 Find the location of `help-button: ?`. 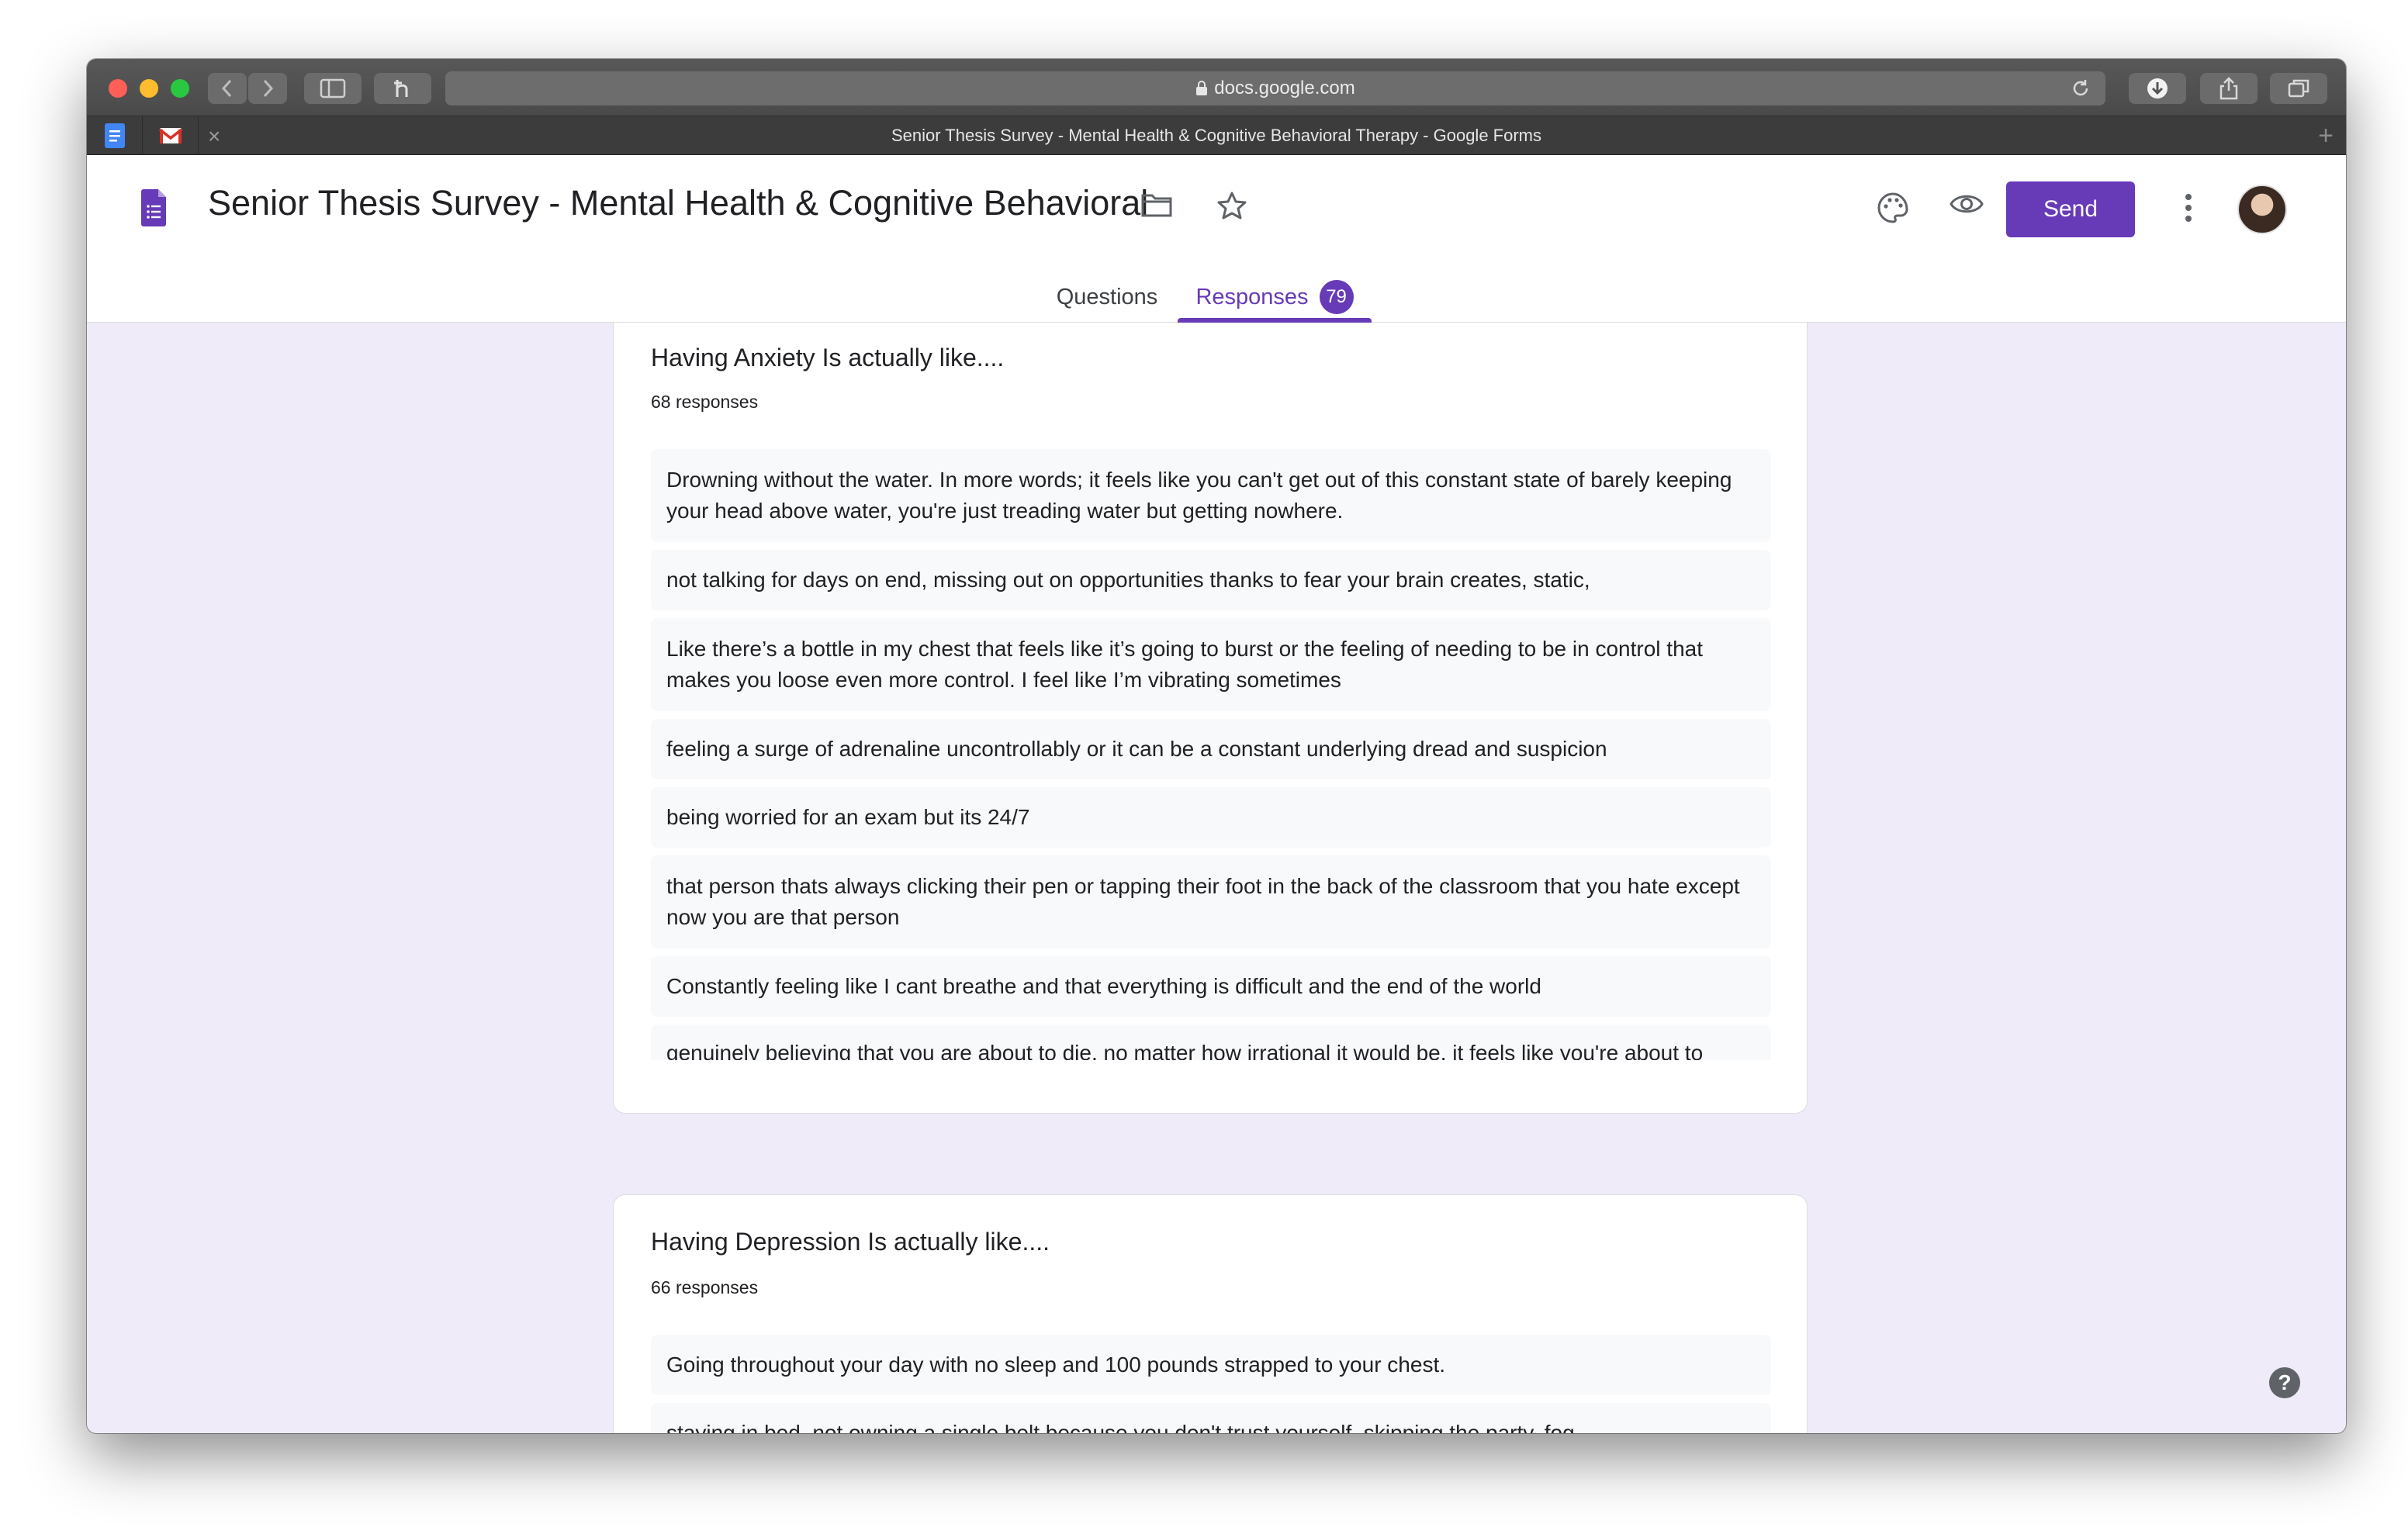

help-button: ? is located at coordinates (2284, 1384).